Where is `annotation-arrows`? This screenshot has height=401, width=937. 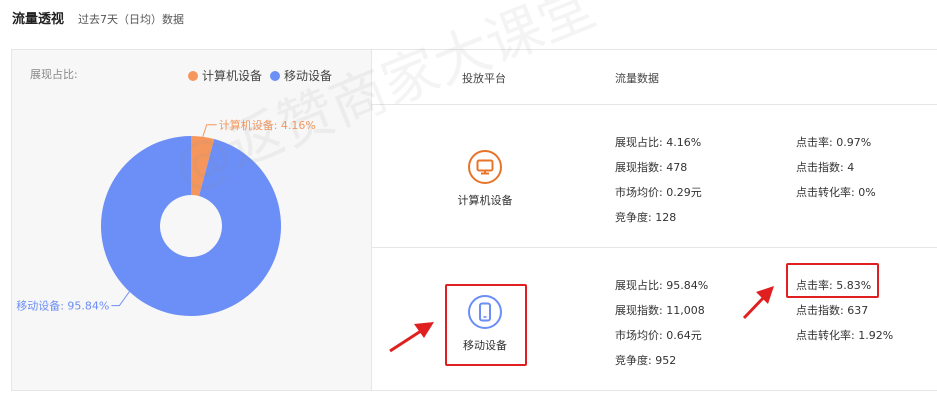 annotation-arrows is located at coordinates (581, 319).